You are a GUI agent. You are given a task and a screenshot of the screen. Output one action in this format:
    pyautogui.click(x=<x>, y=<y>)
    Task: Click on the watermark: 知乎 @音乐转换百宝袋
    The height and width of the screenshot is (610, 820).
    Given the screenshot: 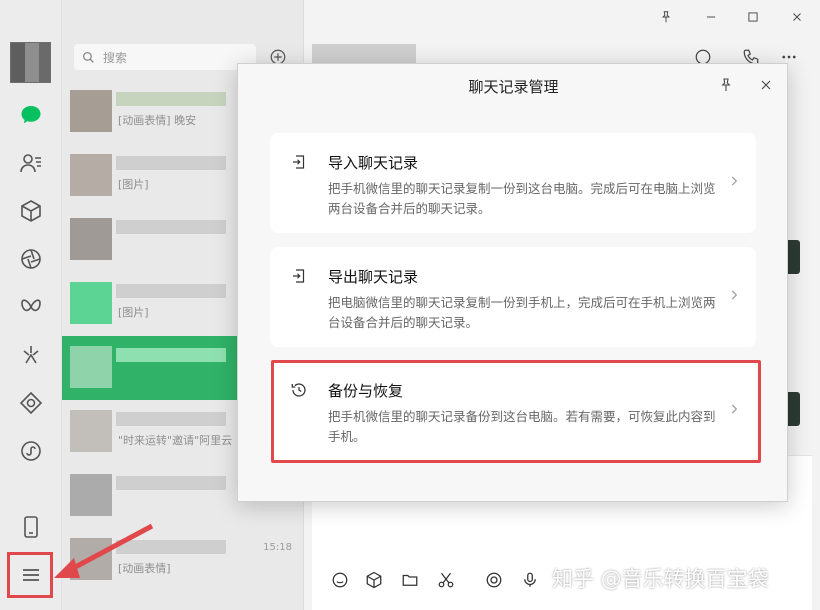 What is the action you would take?
    pyautogui.click(x=660, y=579)
    